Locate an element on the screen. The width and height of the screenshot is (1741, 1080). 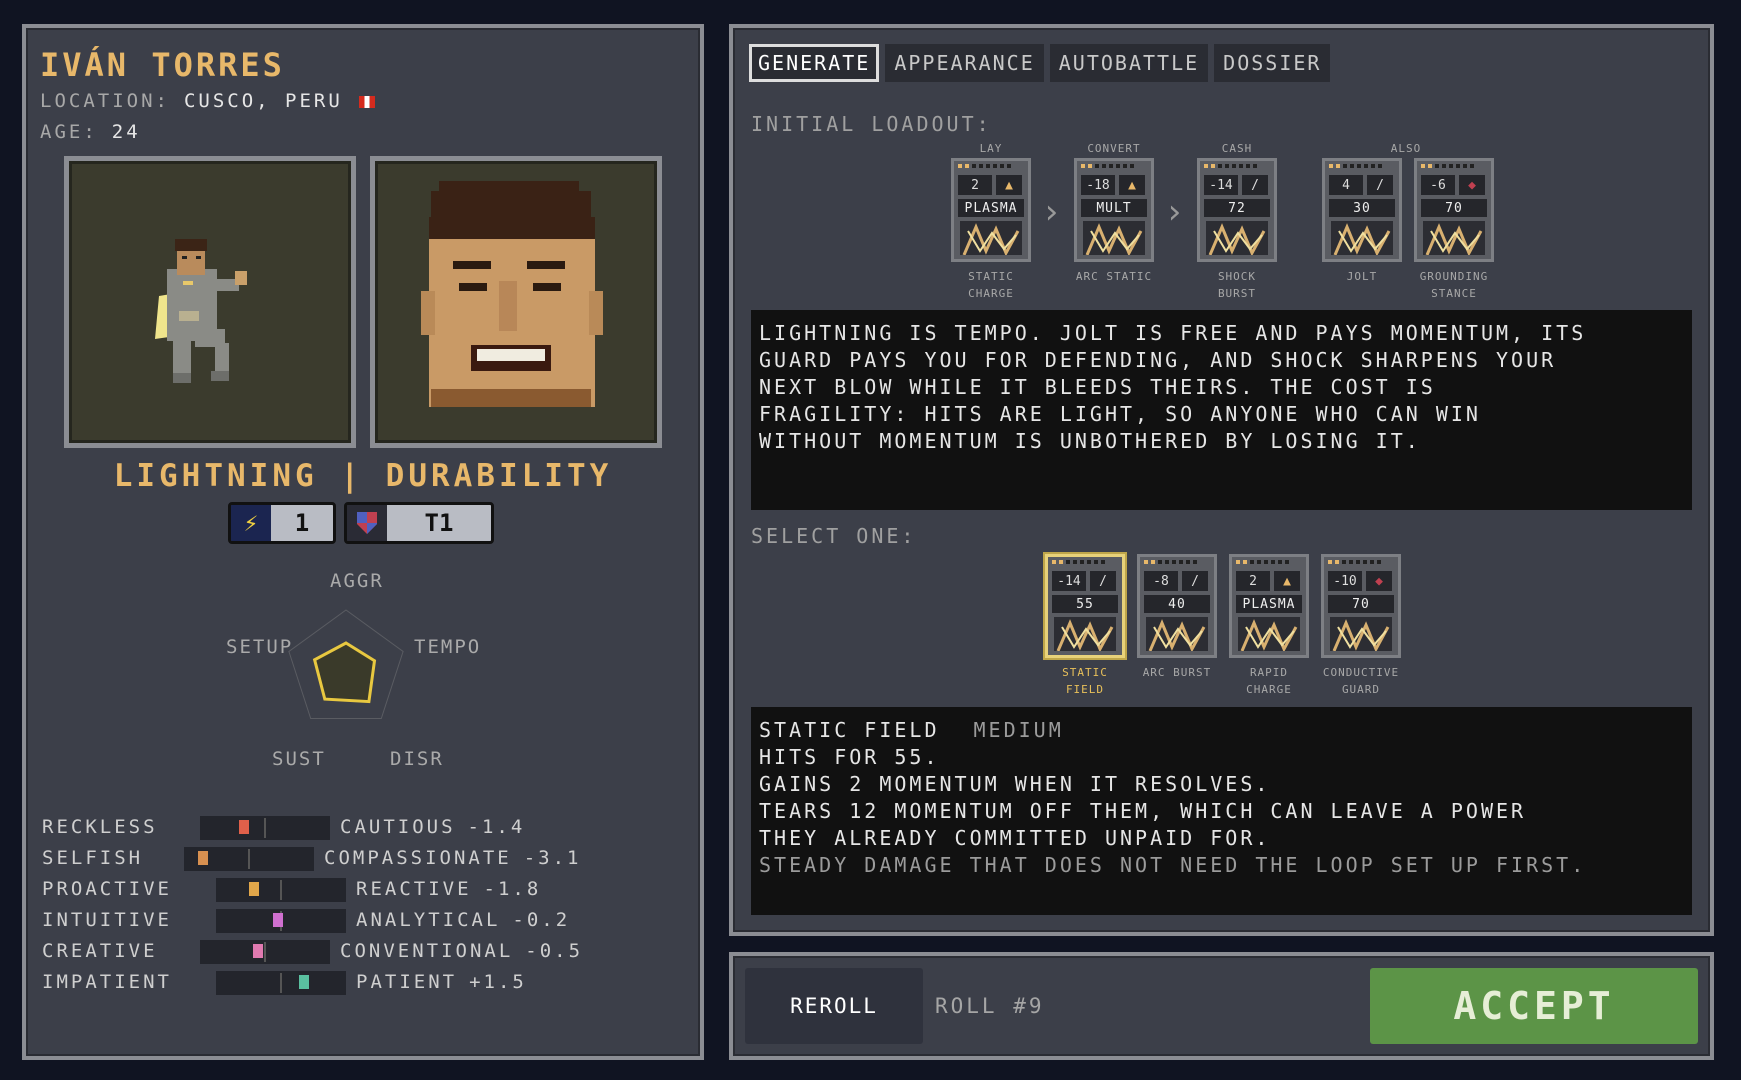
trait-left-label: IMPATIENT is located at coordinates (107, 982).